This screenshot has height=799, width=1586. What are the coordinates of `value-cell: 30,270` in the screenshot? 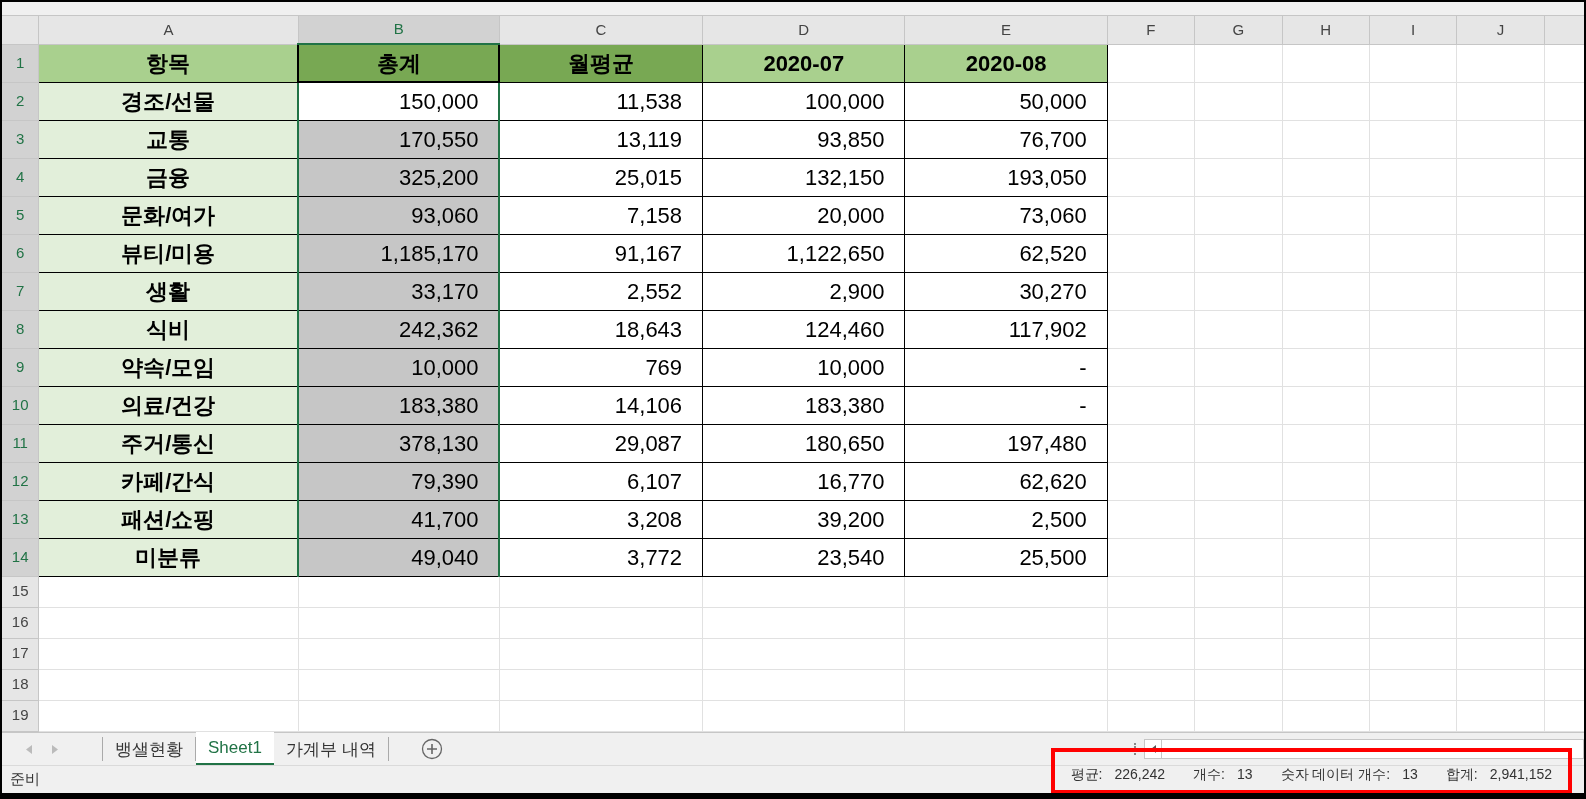 It's located at (1006, 291).